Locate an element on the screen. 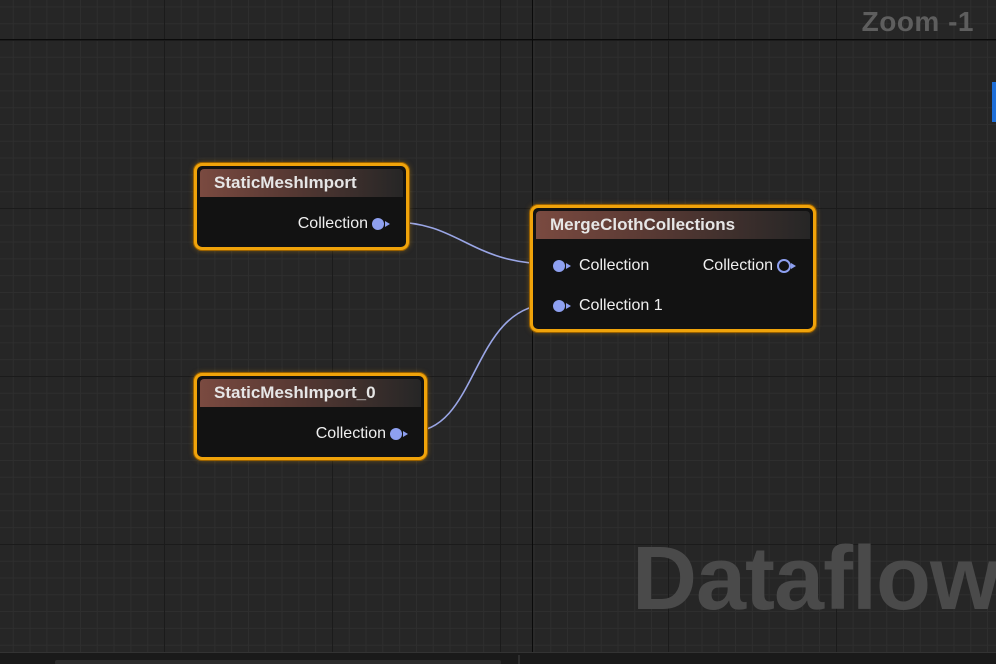  input-pin-row: Collection 1 is located at coordinates (608, 306).